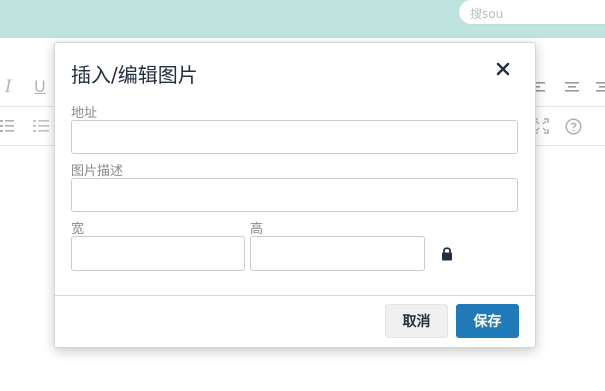  What do you see at coordinates (487, 14) in the screenshot?
I see `search-placeholder: 搜sou` at bounding box center [487, 14].